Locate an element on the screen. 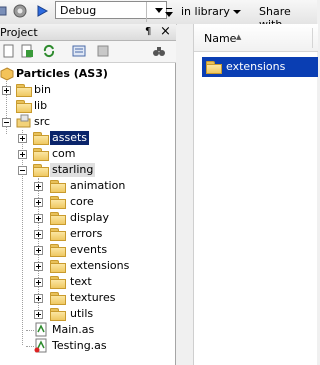 The width and height of the screenshot is (320, 365). tree-item-label: events is located at coordinates (89, 249).